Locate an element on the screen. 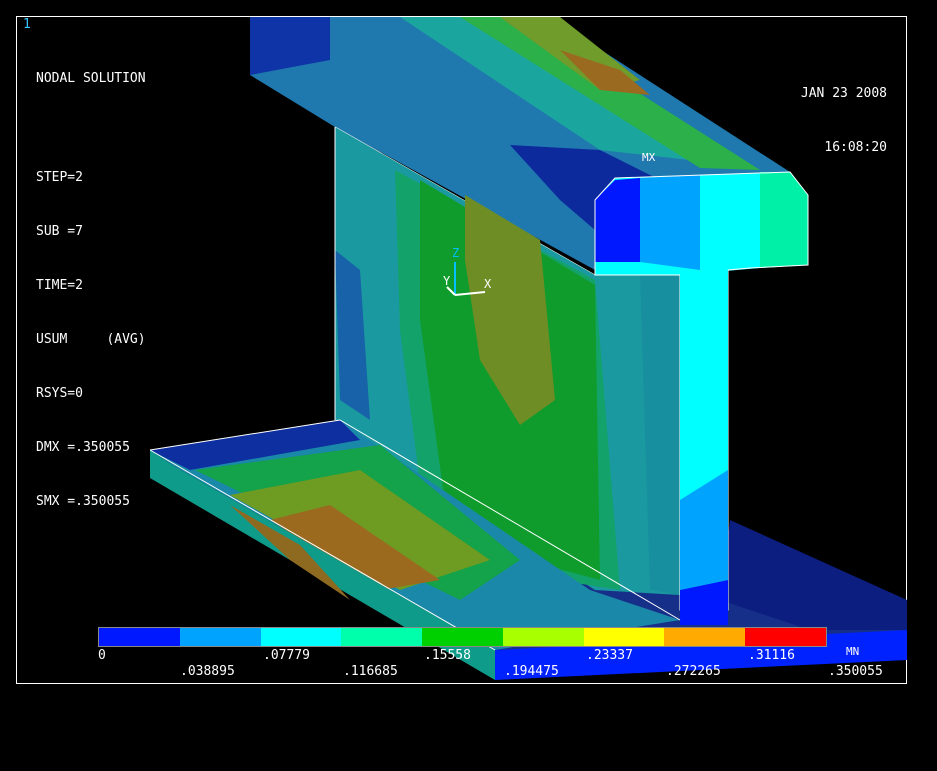 The width and height of the screenshot is (937, 771). plot-title: NODAL SOLUTION is located at coordinates (91, 78).